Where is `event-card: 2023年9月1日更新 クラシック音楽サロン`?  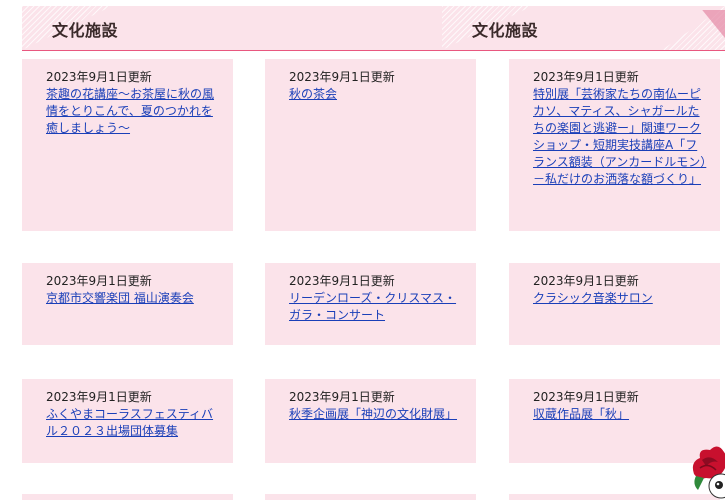 event-card: 2023年9月1日更新 クラシック音楽サロン is located at coordinates (614, 304).